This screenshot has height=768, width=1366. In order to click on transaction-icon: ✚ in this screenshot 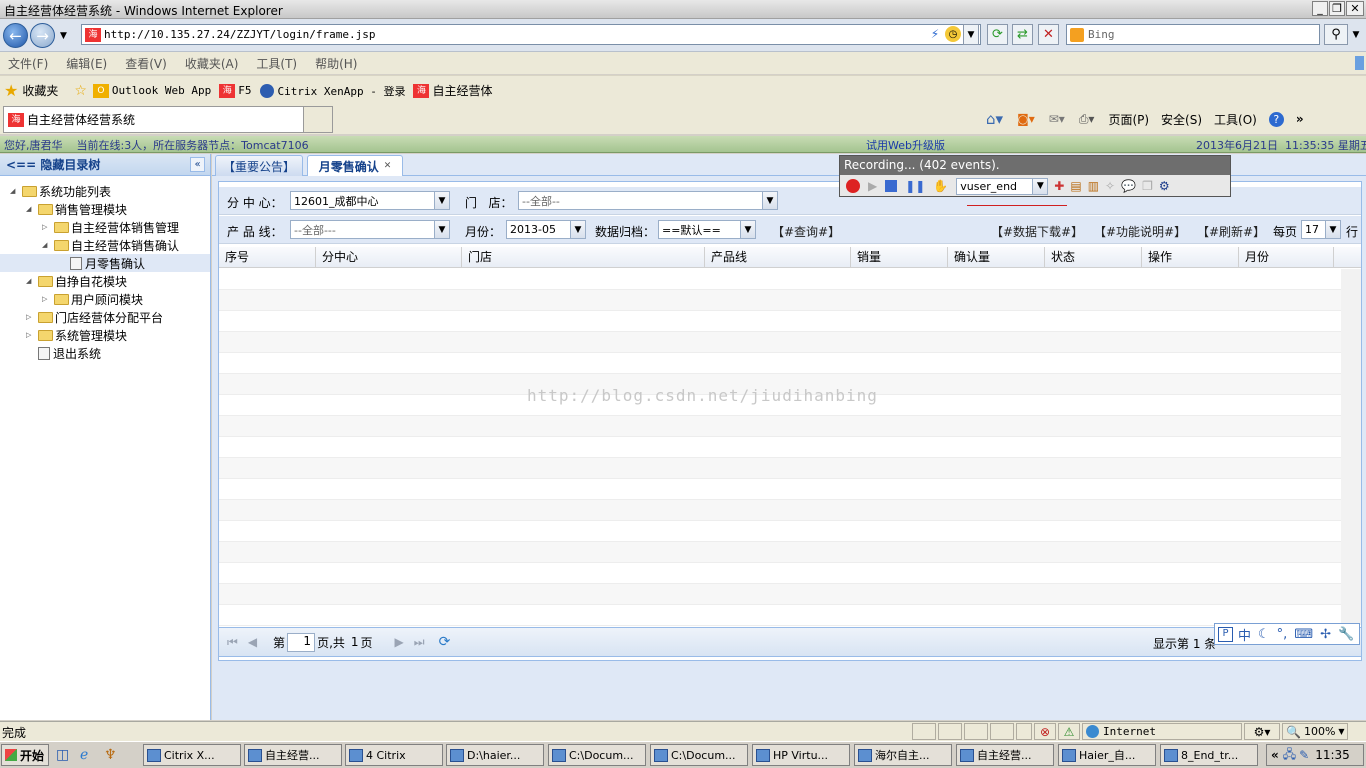, I will do `click(1059, 186)`.